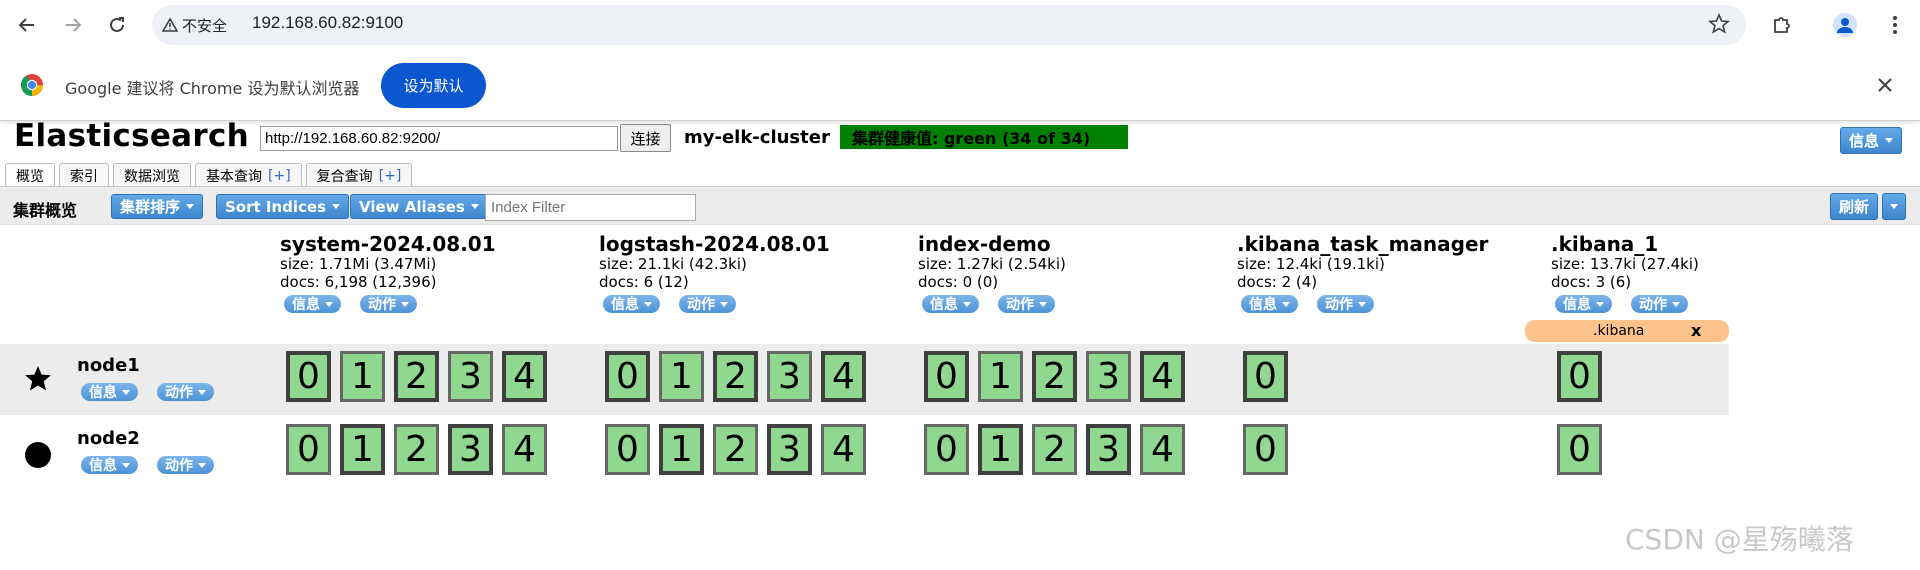 The width and height of the screenshot is (1920, 570). I want to click on star-icon, so click(38, 378).